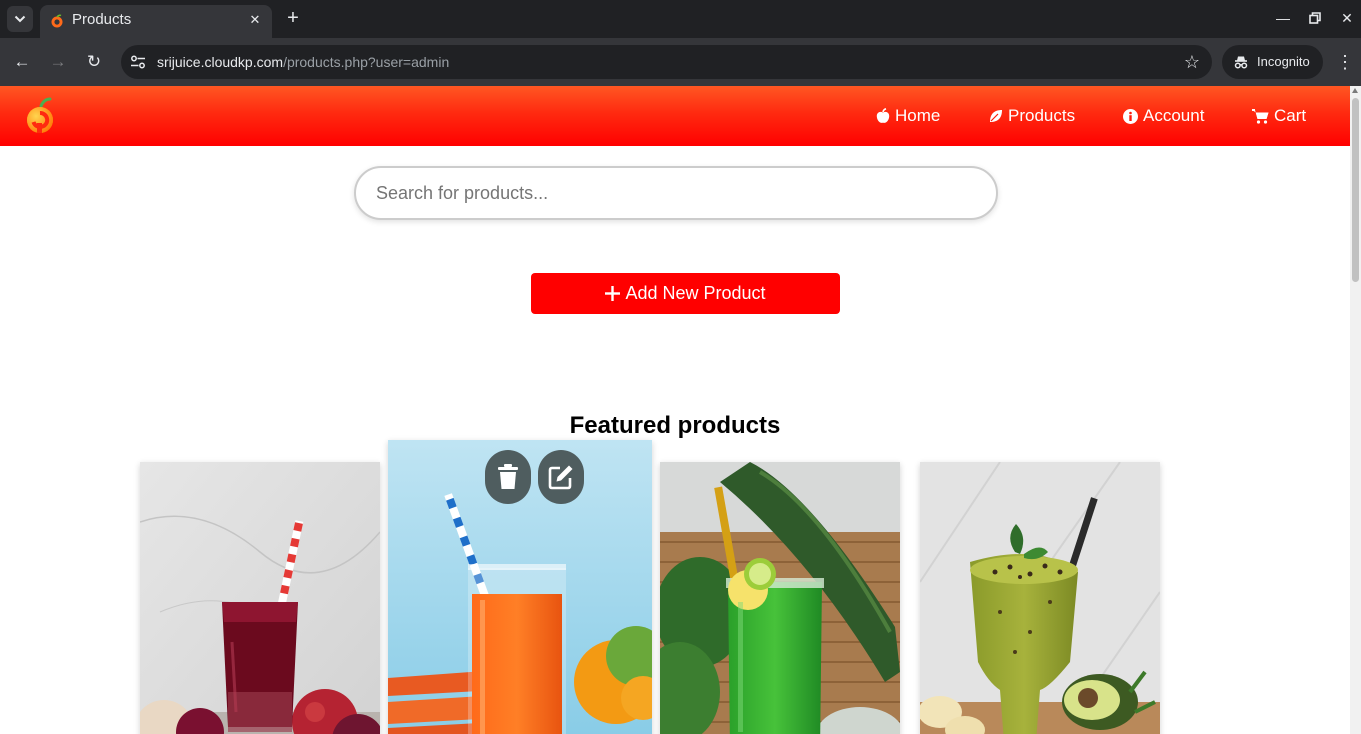  Describe the element at coordinates (695, 293) in the screenshot. I see `add-new-product-label: Add New Product` at that location.